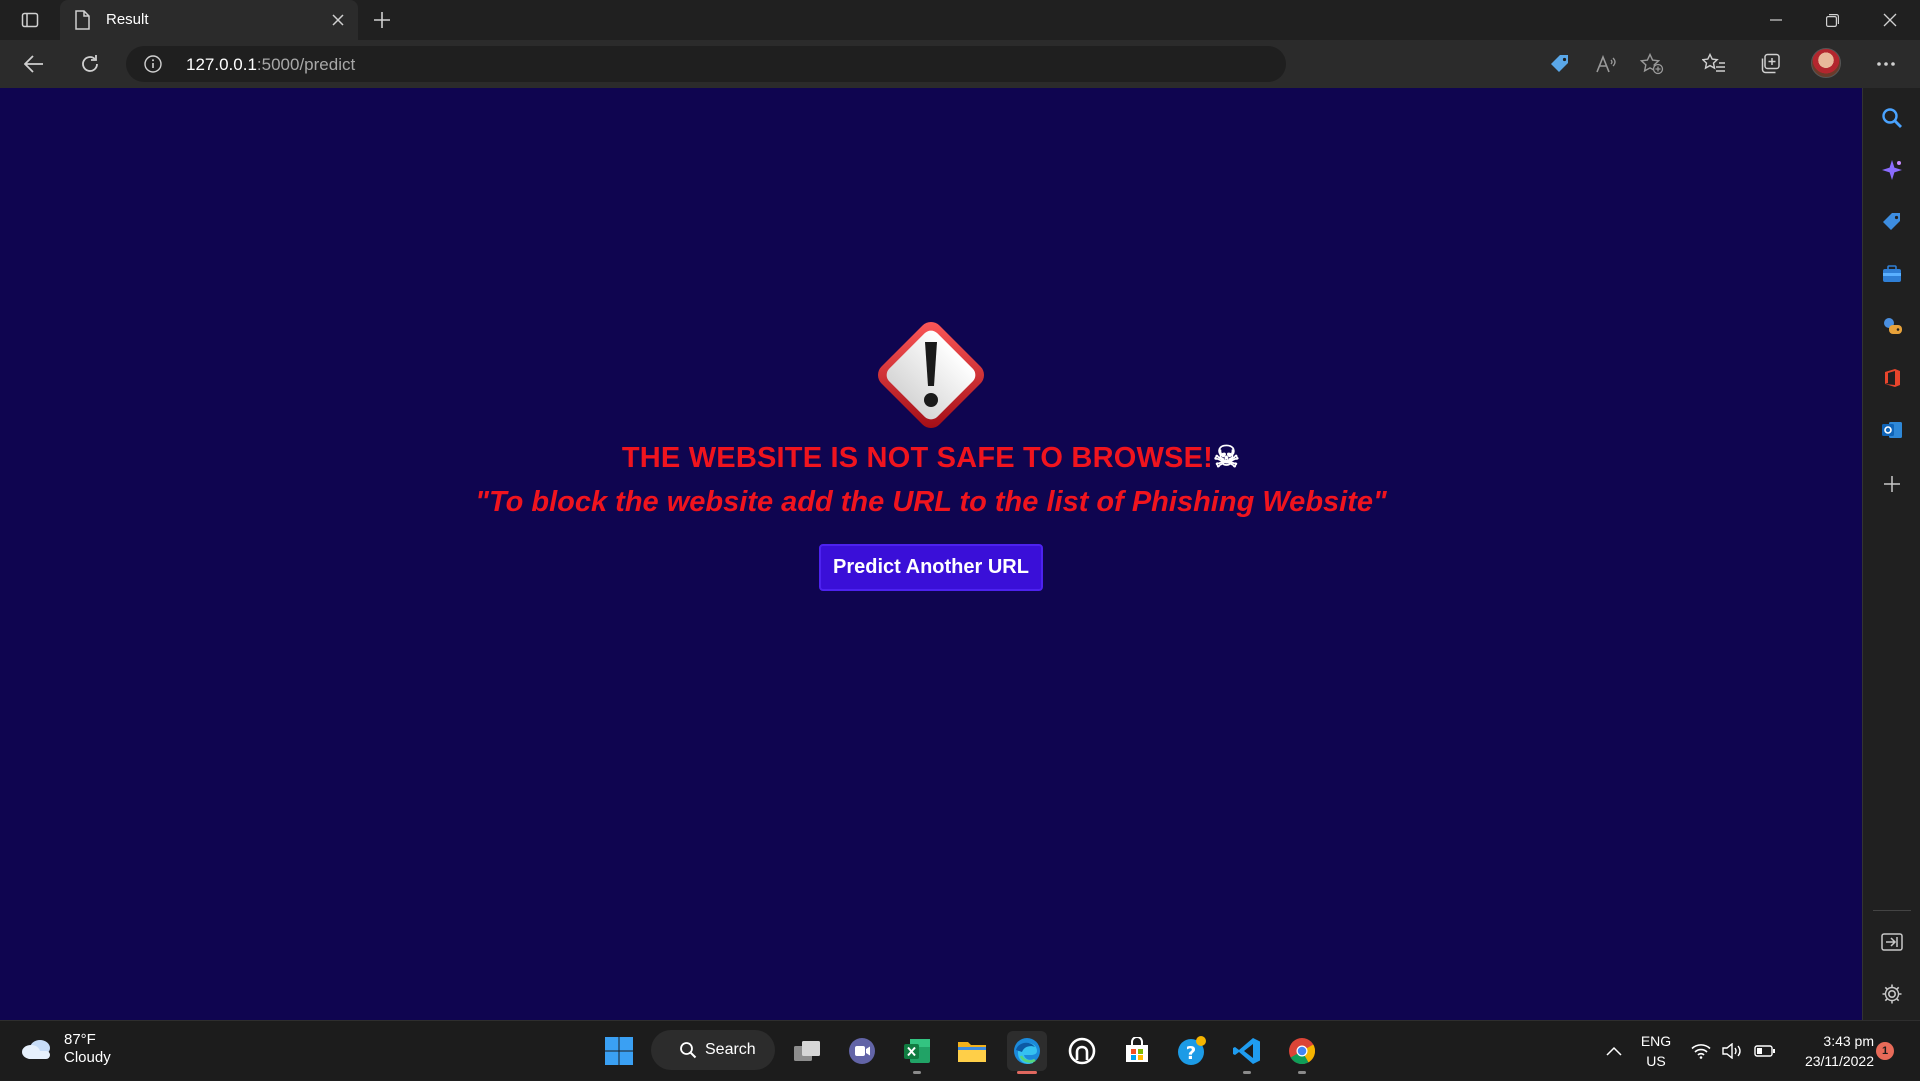 This screenshot has width=1920, height=1081. Describe the element at coordinates (1892, 942) in the screenshot. I see `split-screen-icon` at that location.